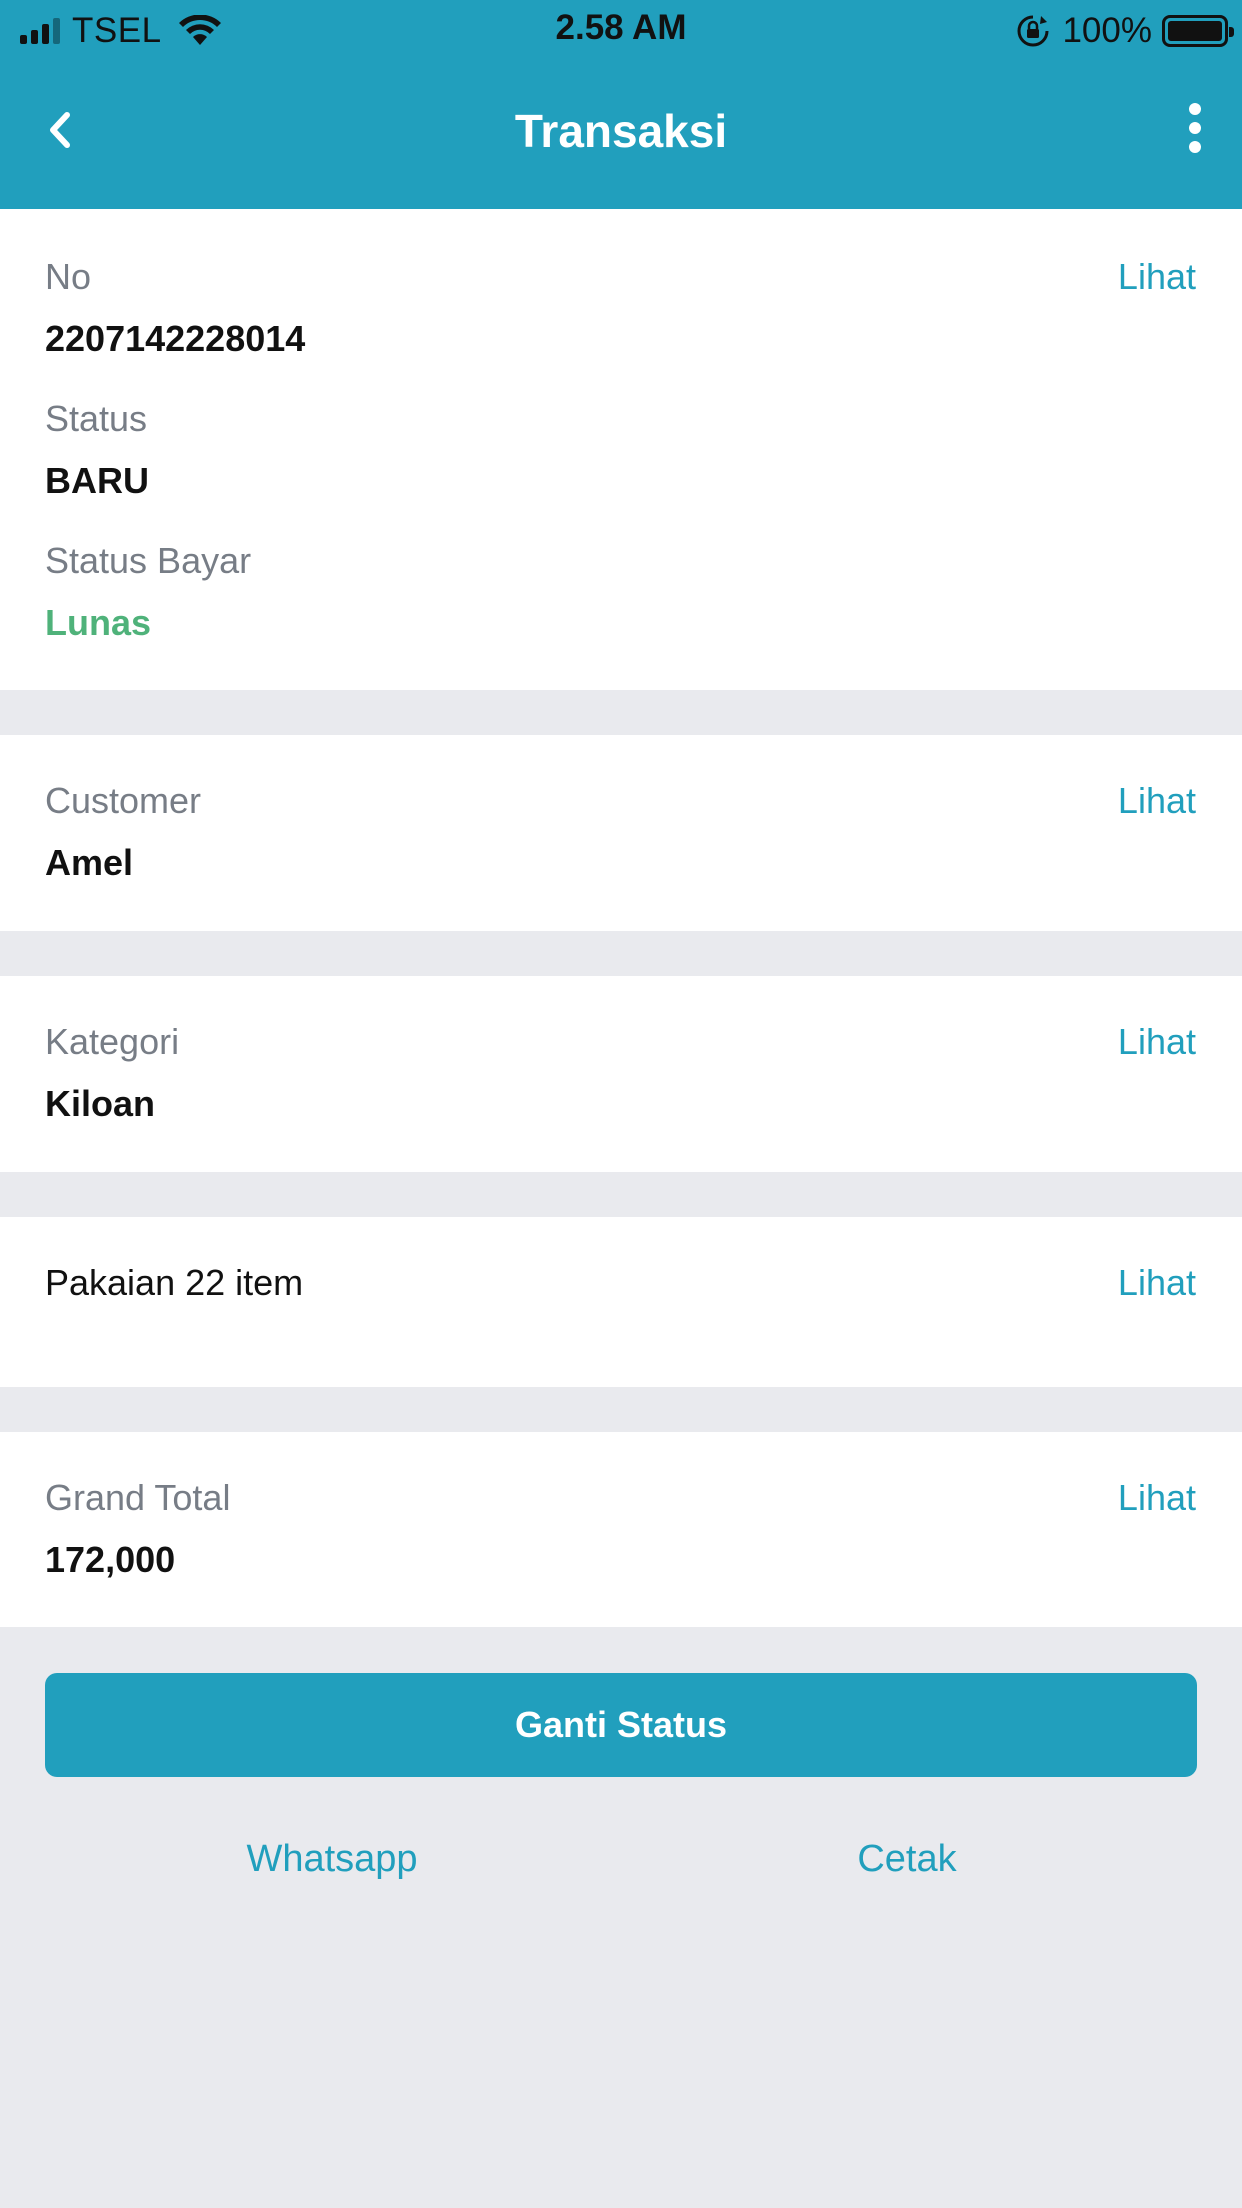 The width and height of the screenshot is (1242, 2208). Describe the element at coordinates (621, 1529) in the screenshot. I see `total-card: Grand Total Lihat 172,000` at that location.